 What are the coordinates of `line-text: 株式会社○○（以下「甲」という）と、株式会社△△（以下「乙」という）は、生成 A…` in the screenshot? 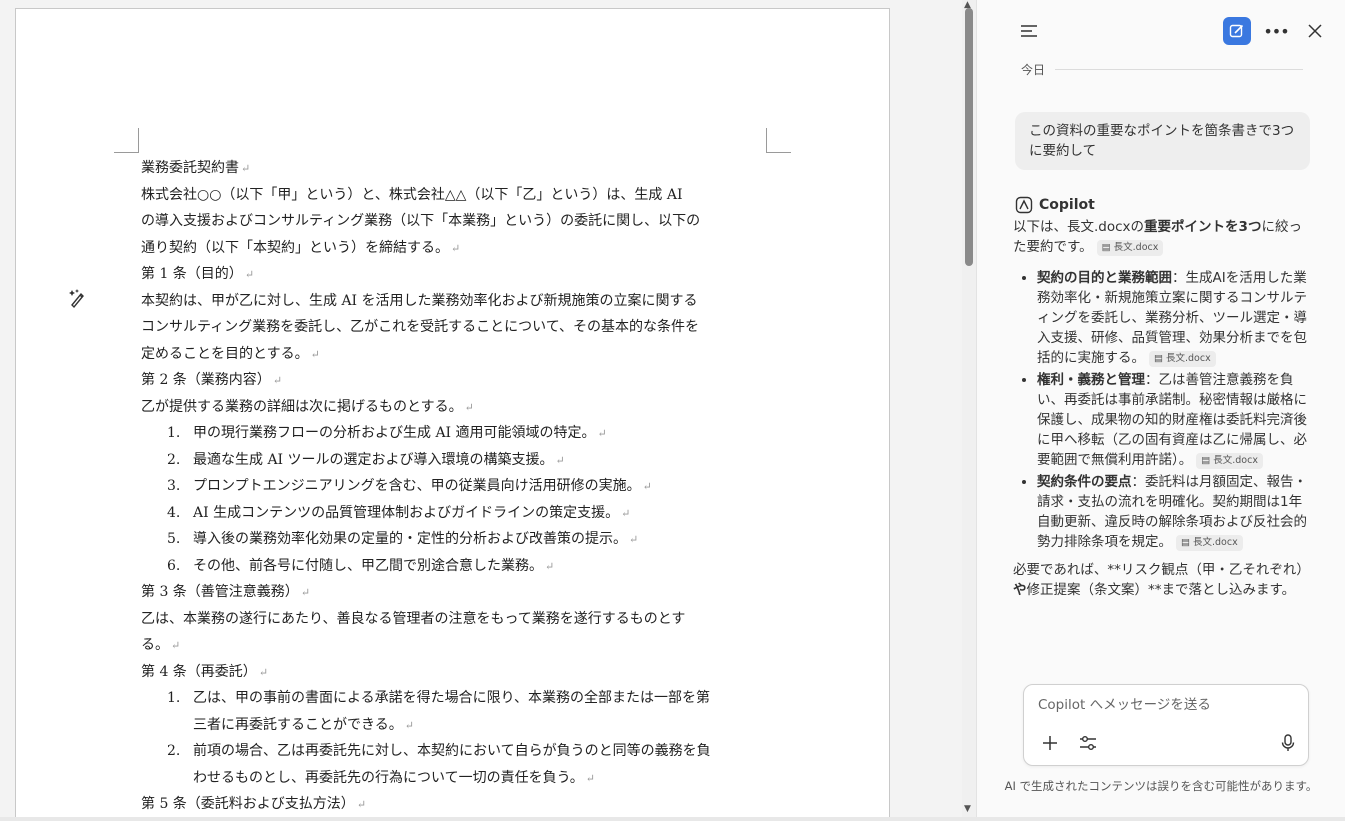 It's located at (412, 194).